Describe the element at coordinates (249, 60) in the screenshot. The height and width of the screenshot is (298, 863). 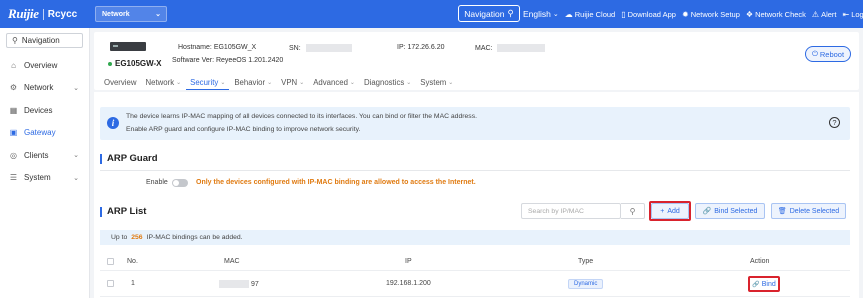
I see `software-value: ReyeeOS 1.201.2420` at that location.